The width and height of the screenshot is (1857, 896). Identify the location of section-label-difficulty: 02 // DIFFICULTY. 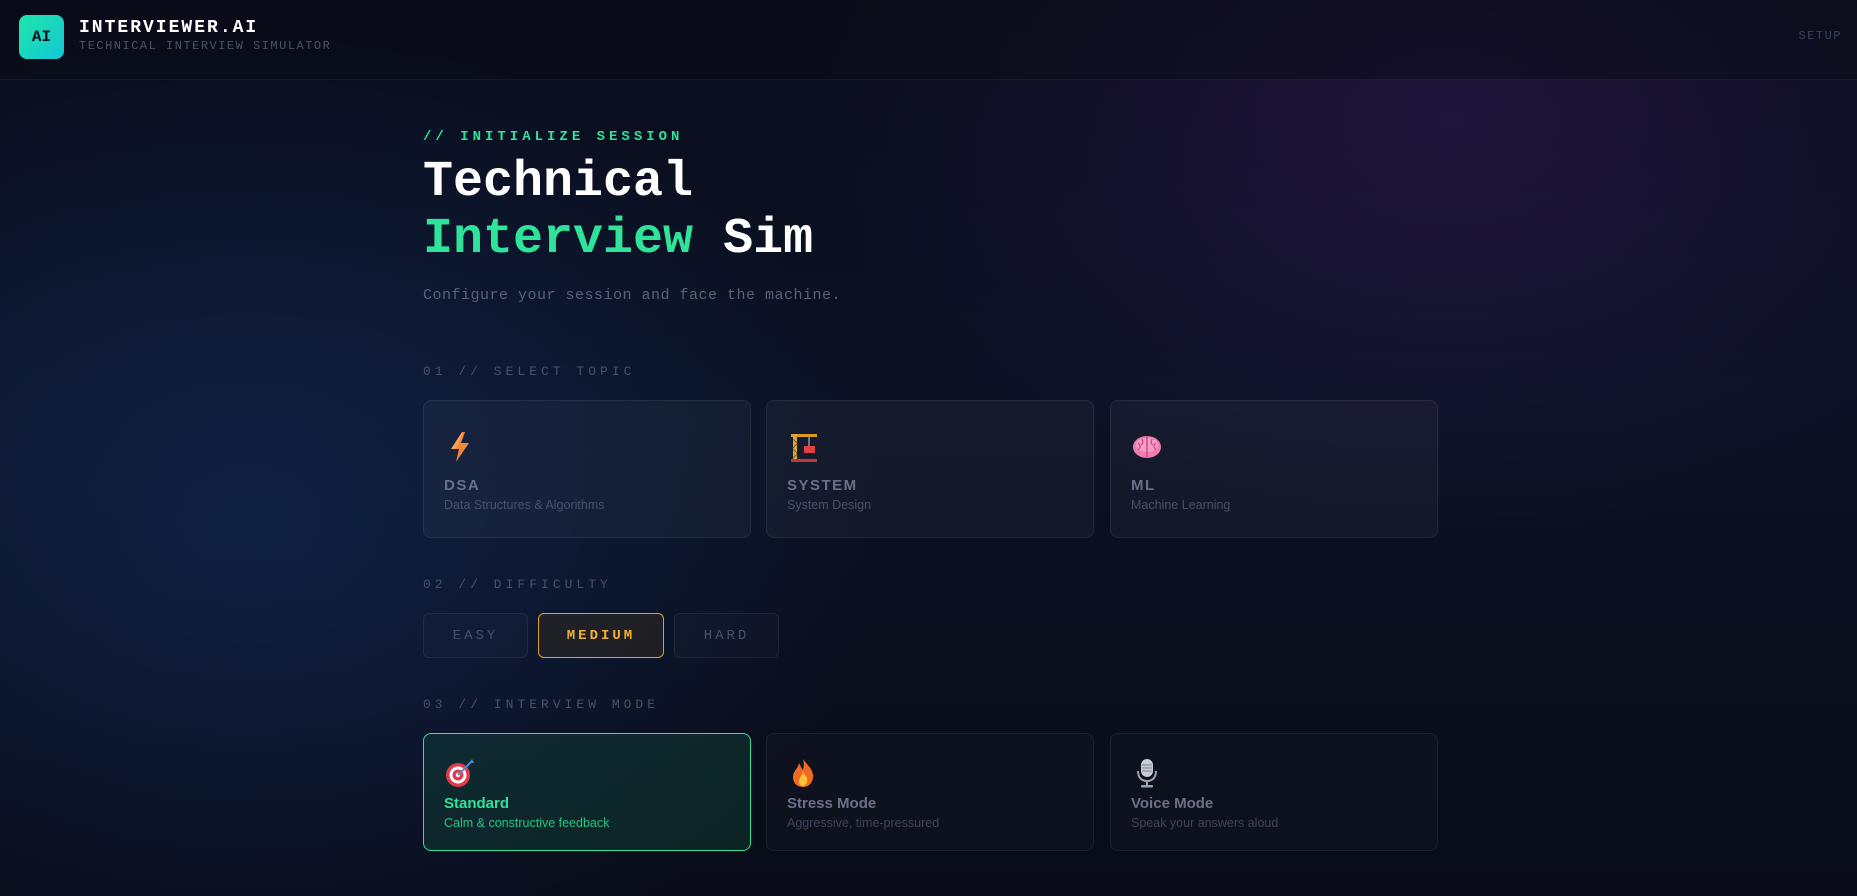
(517, 584).